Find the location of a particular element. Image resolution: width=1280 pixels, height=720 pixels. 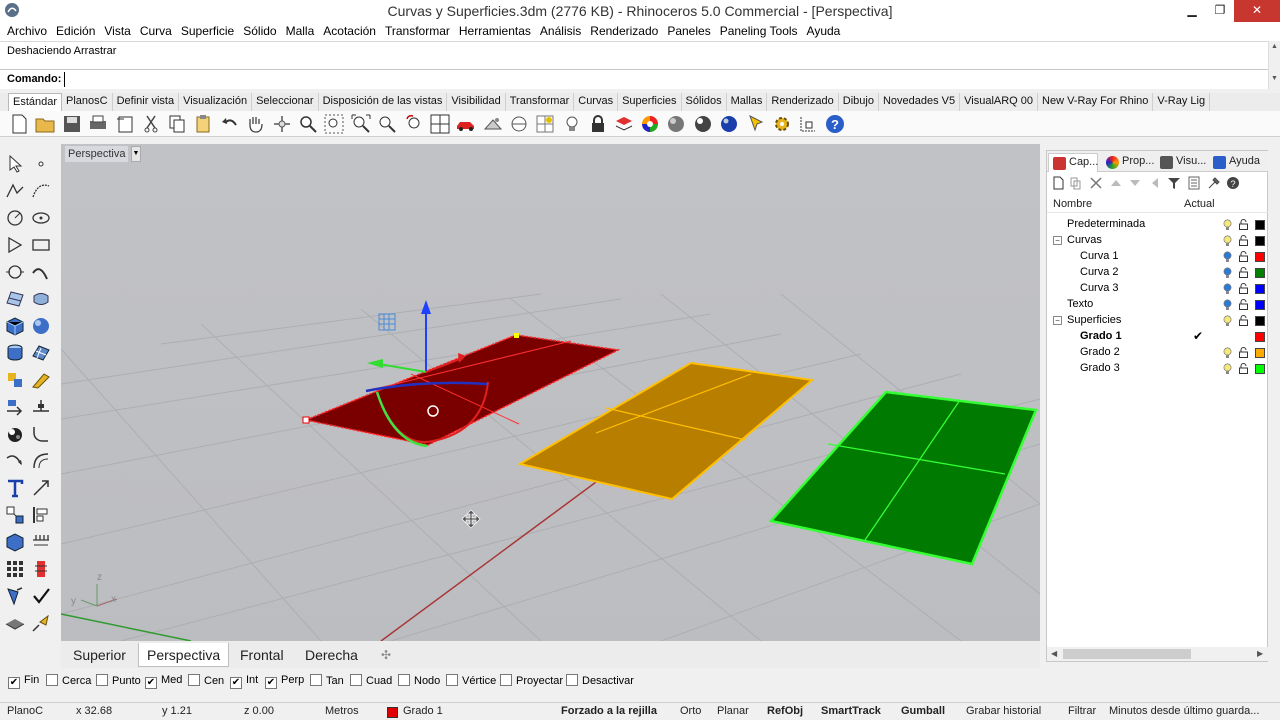

new-file-icon is located at coordinates (19, 124).